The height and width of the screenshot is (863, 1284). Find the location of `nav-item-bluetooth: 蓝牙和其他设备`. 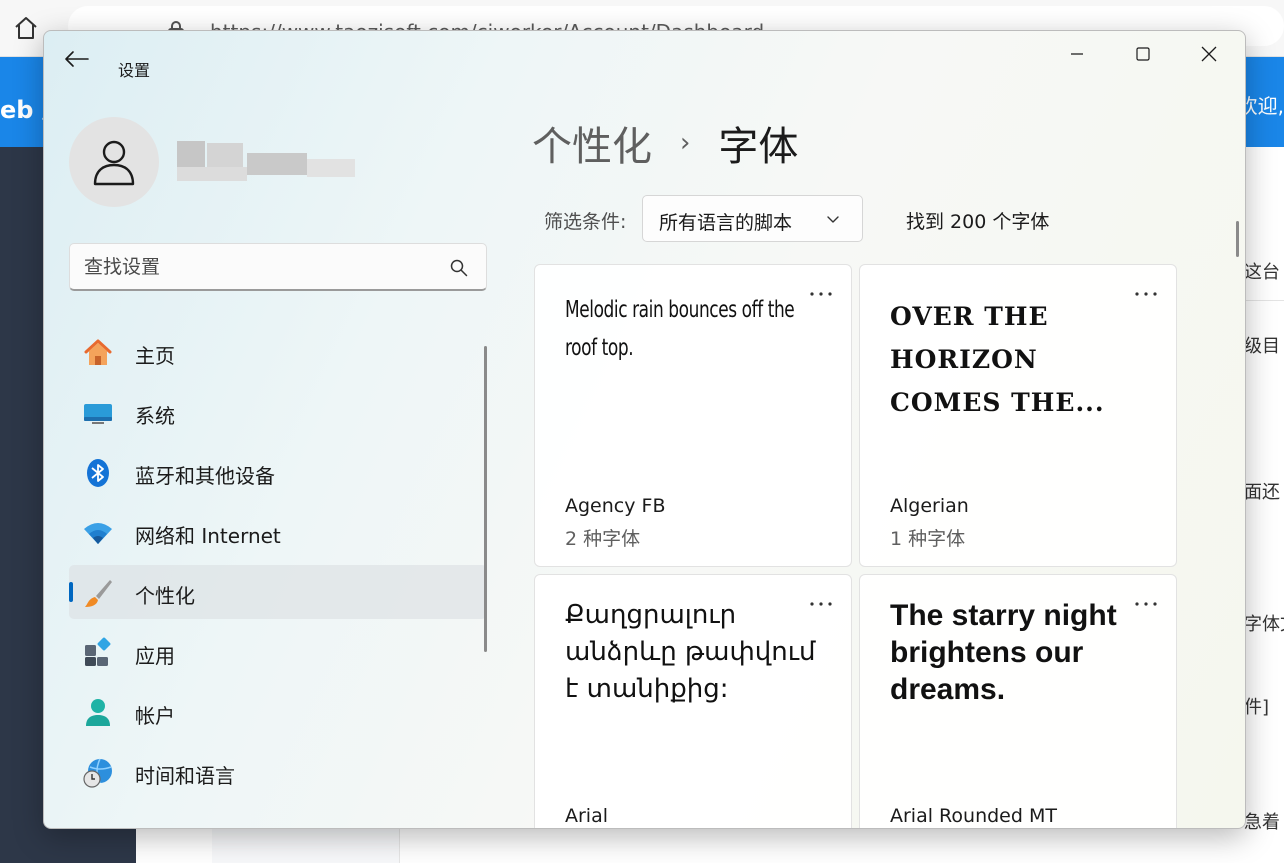

nav-item-bluetooth: 蓝牙和其他设备 is located at coordinates (278, 472).